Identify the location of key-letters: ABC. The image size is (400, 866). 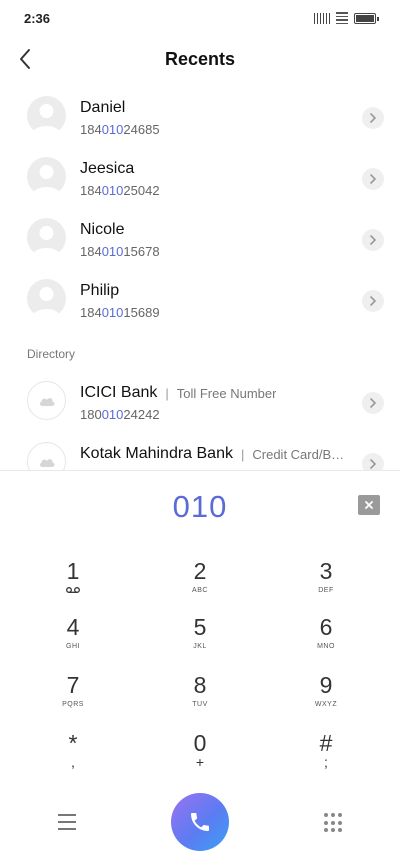
(200, 590).